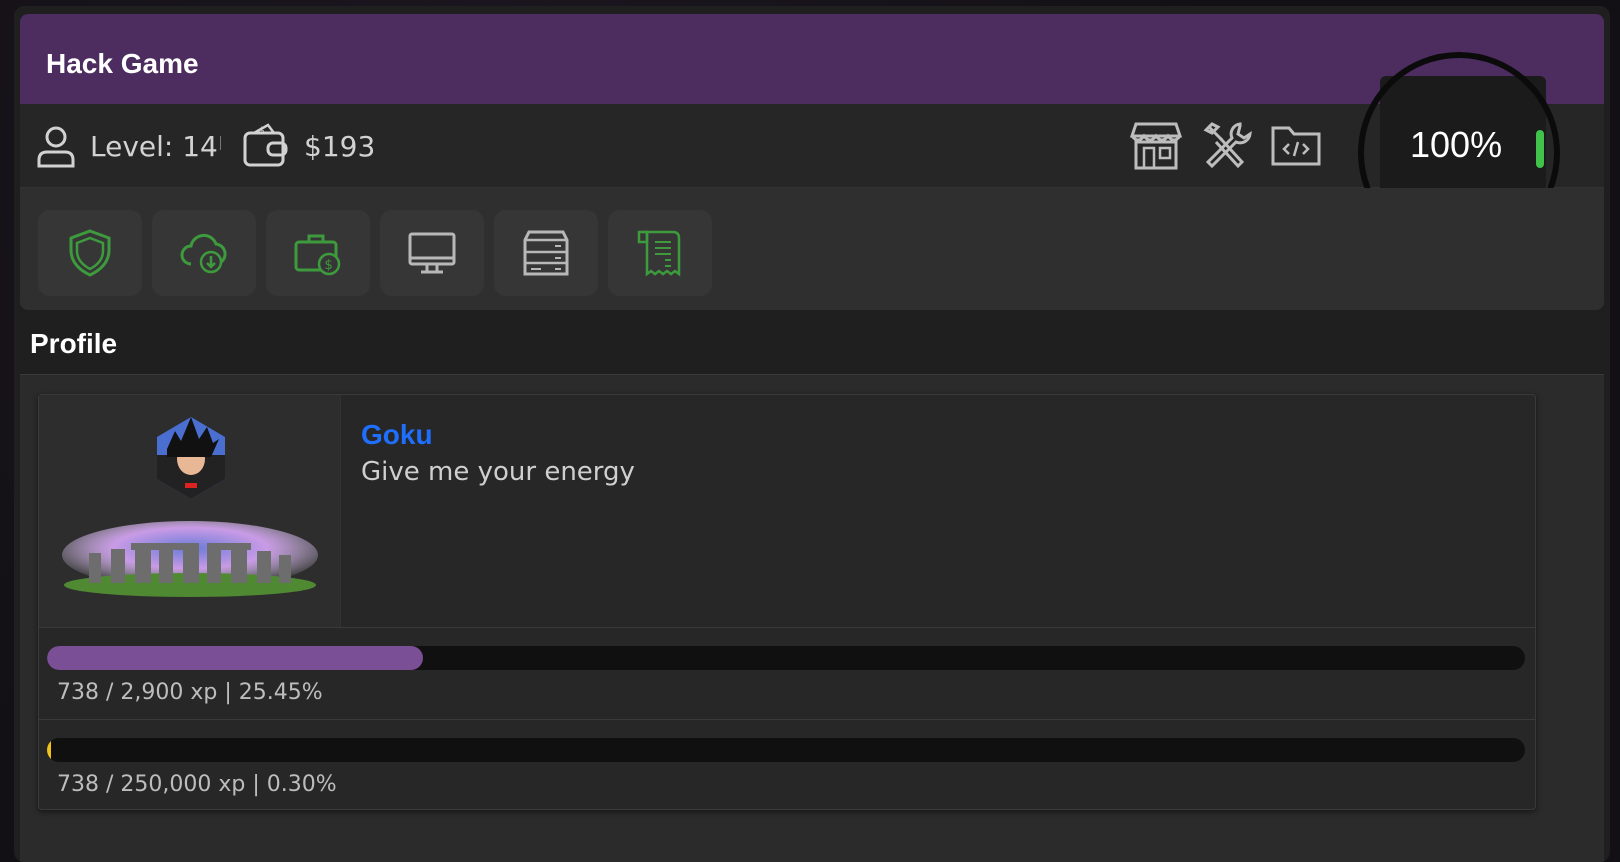 The image size is (1620, 862). Describe the element at coordinates (220, 143) in the screenshot. I see `divider` at that location.